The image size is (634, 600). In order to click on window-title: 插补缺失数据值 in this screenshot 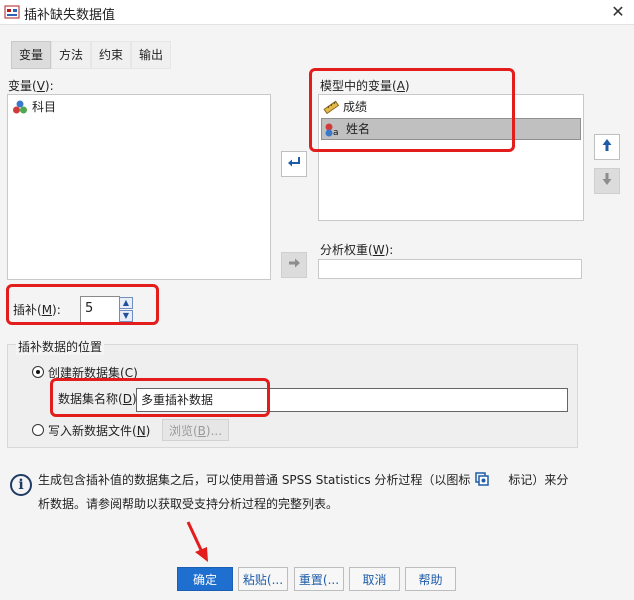, I will do `click(70, 15)`.